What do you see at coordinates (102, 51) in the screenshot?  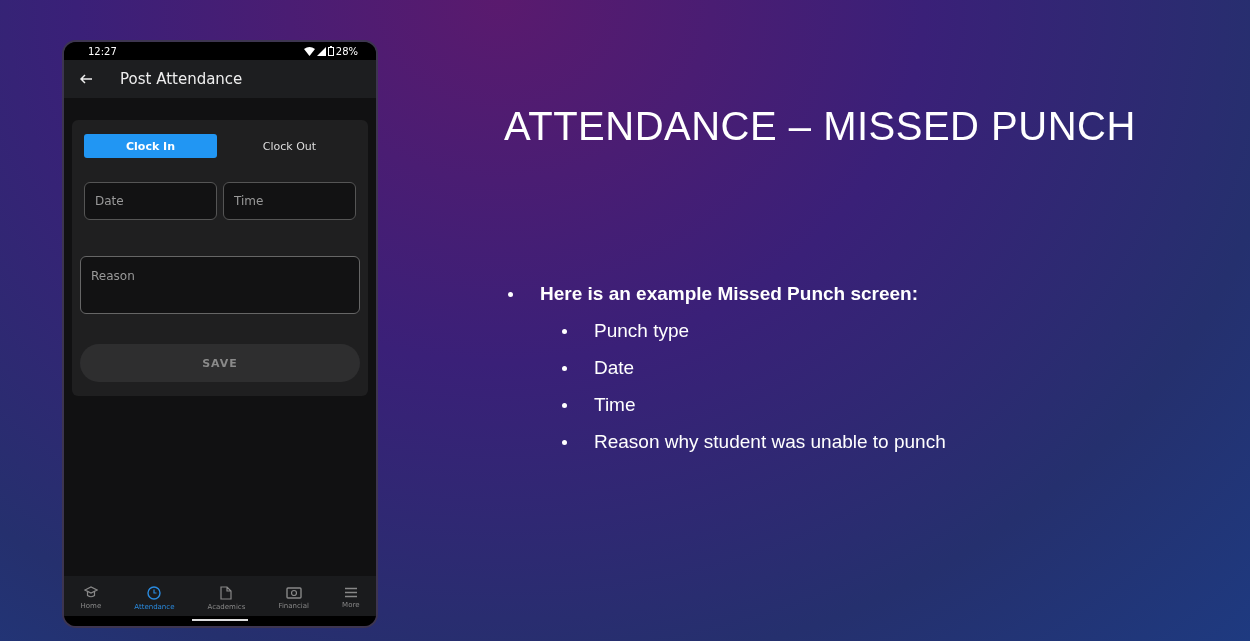 I see `status-time: 12:27` at bounding box center [102, 51].